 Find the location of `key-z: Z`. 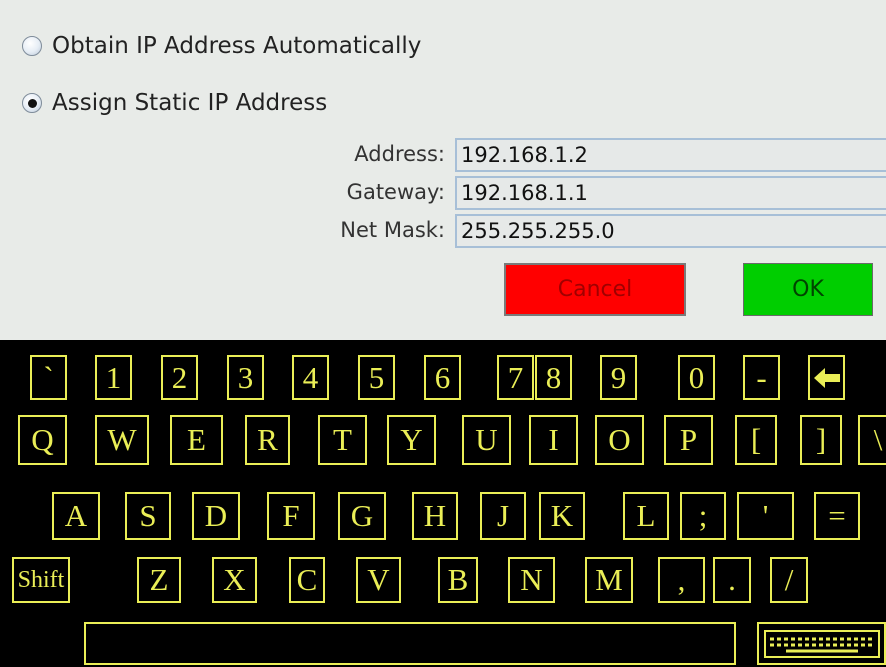

key-z: Z is located at coordinates (159, 580).